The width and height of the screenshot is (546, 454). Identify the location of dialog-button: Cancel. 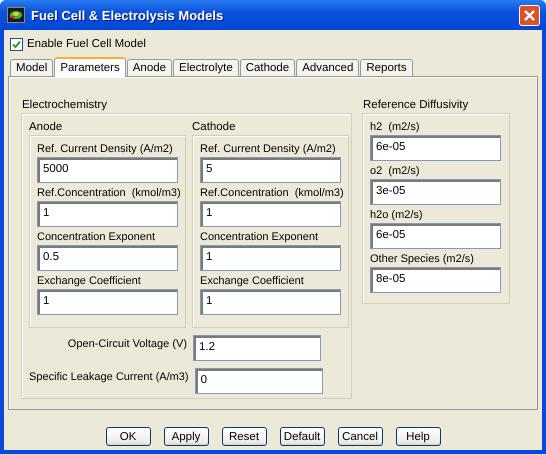
(360, 436).